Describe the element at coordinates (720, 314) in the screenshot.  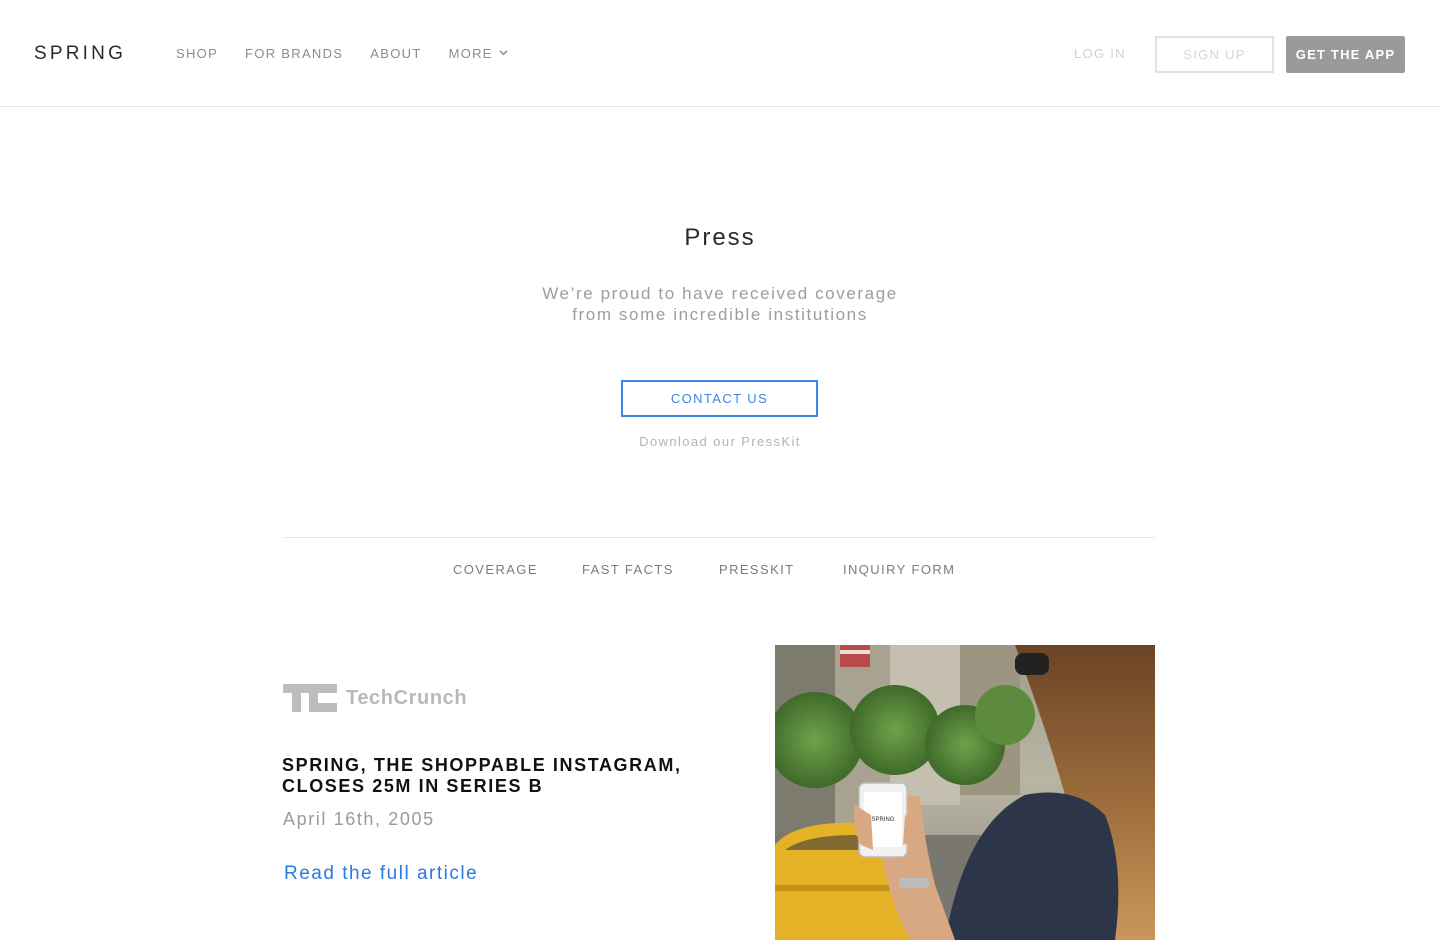
I see `subtitle-line: from some incredible institutions` at that location.